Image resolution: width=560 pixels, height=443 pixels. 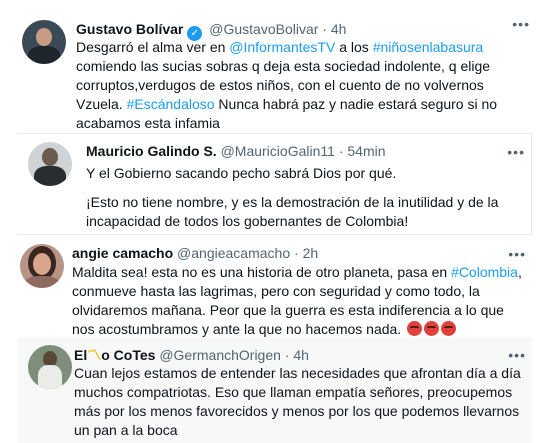 I want to click on author-name: angie camacho, so click(x=122, y=253).